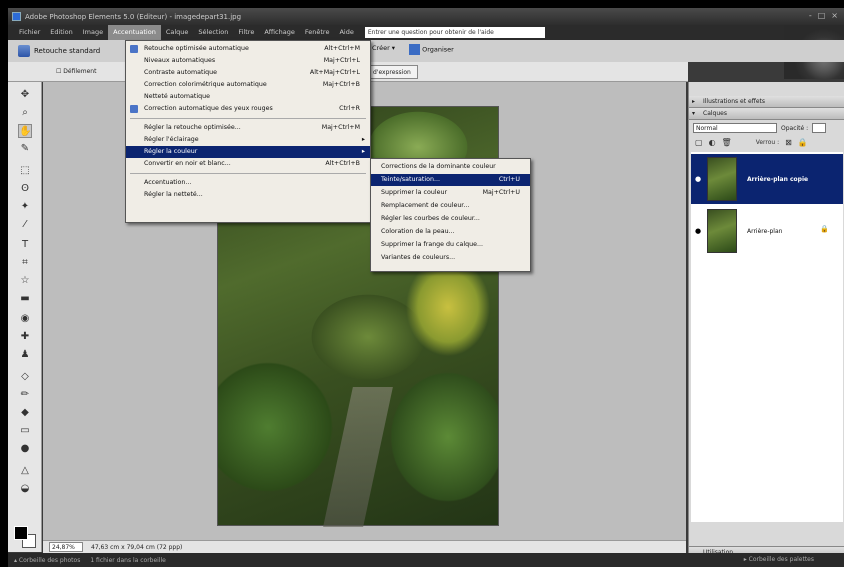 This screenshot has width=844, height=567. Describe the element at coordinates (134, 109) in the screenshot. I see `red-eye-icon` at that location.